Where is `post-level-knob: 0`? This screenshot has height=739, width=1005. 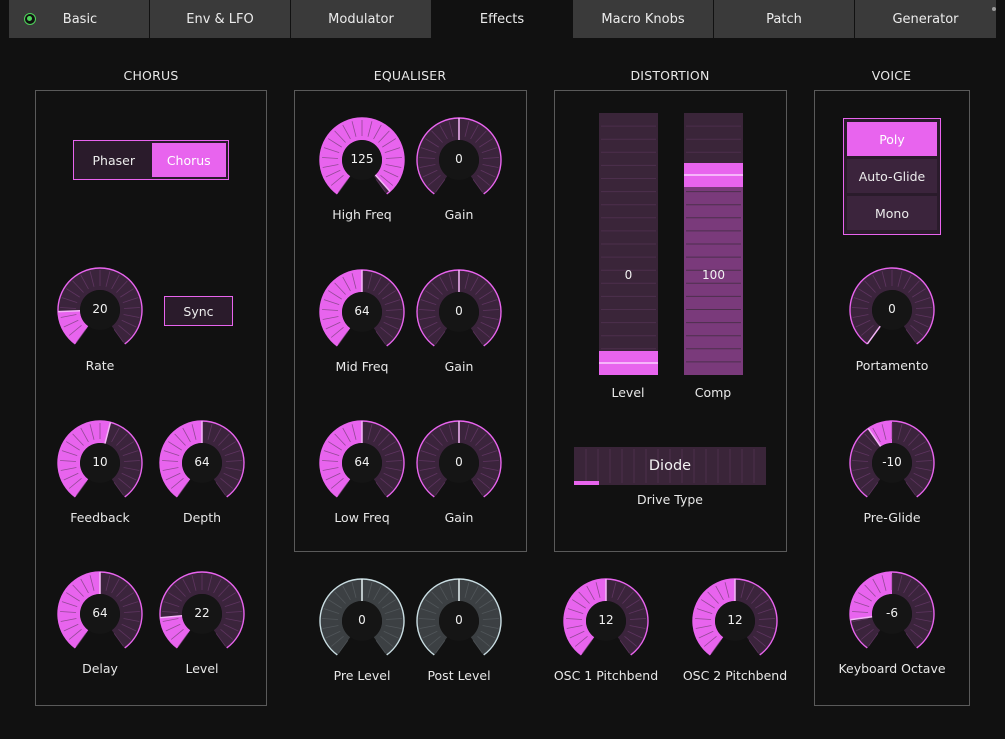 post-level-knob: 0 is located at coordinates (459, 621).